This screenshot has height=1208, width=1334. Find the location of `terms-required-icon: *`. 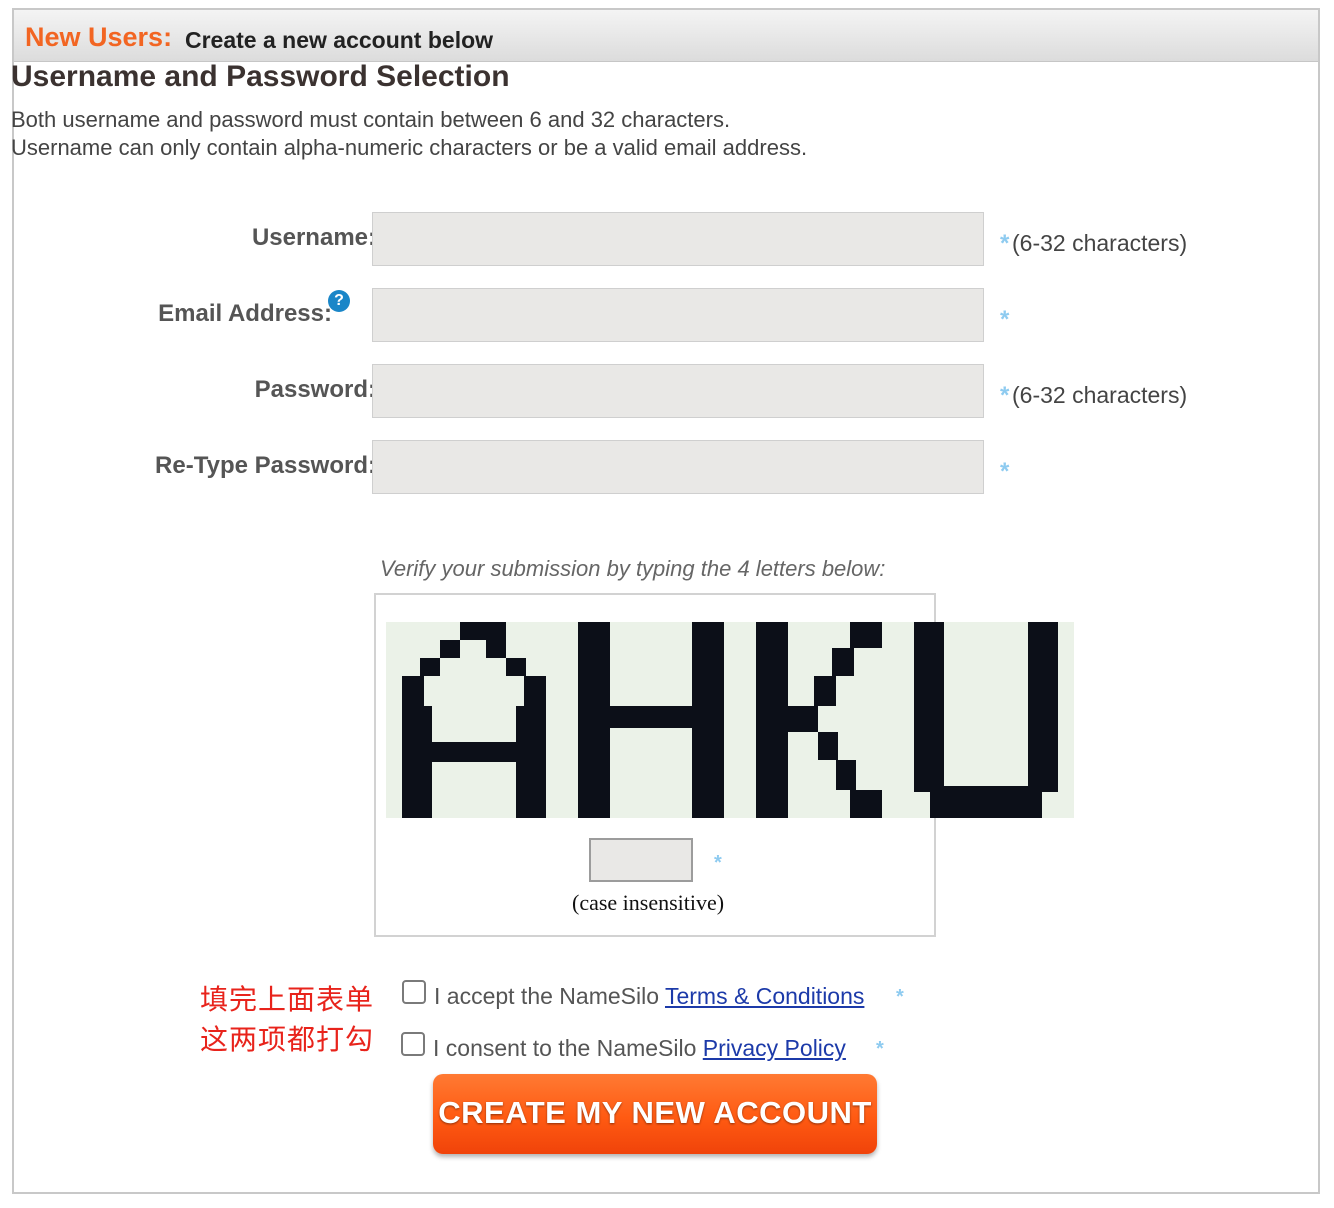

terms-required-icon: * is located at coordinates (900, 997).